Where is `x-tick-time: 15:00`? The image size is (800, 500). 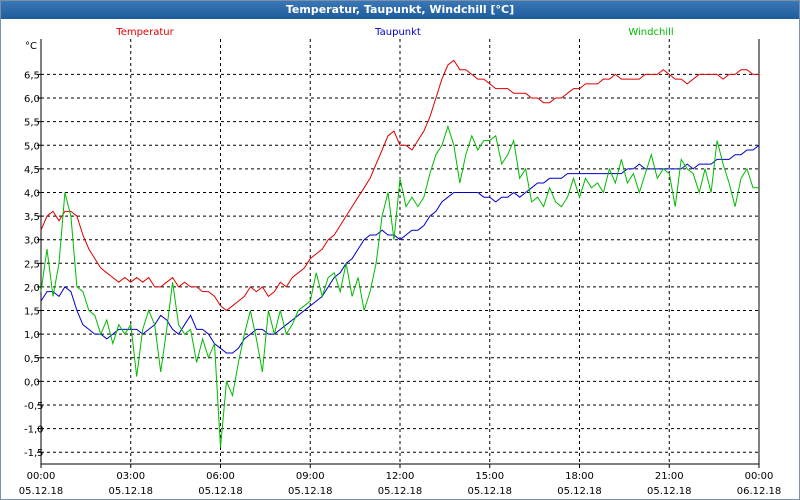 x-tick-time: 15:00 is located at coordinates (489, 476).